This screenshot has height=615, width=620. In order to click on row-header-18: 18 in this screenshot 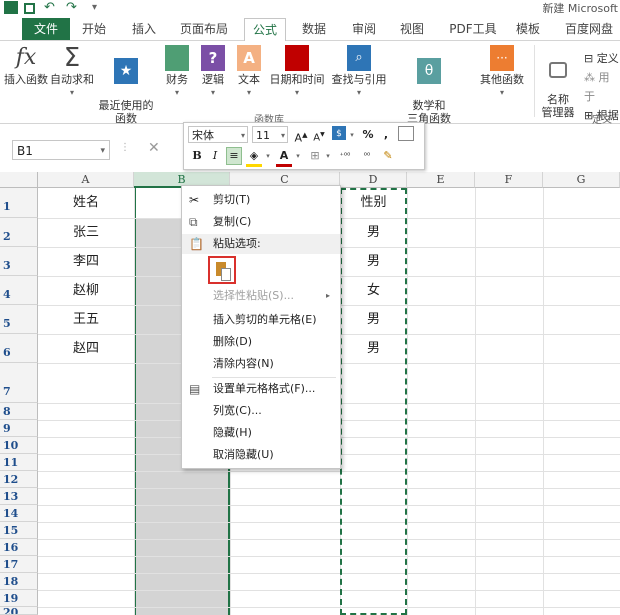, I will do `click(19, 581)`.